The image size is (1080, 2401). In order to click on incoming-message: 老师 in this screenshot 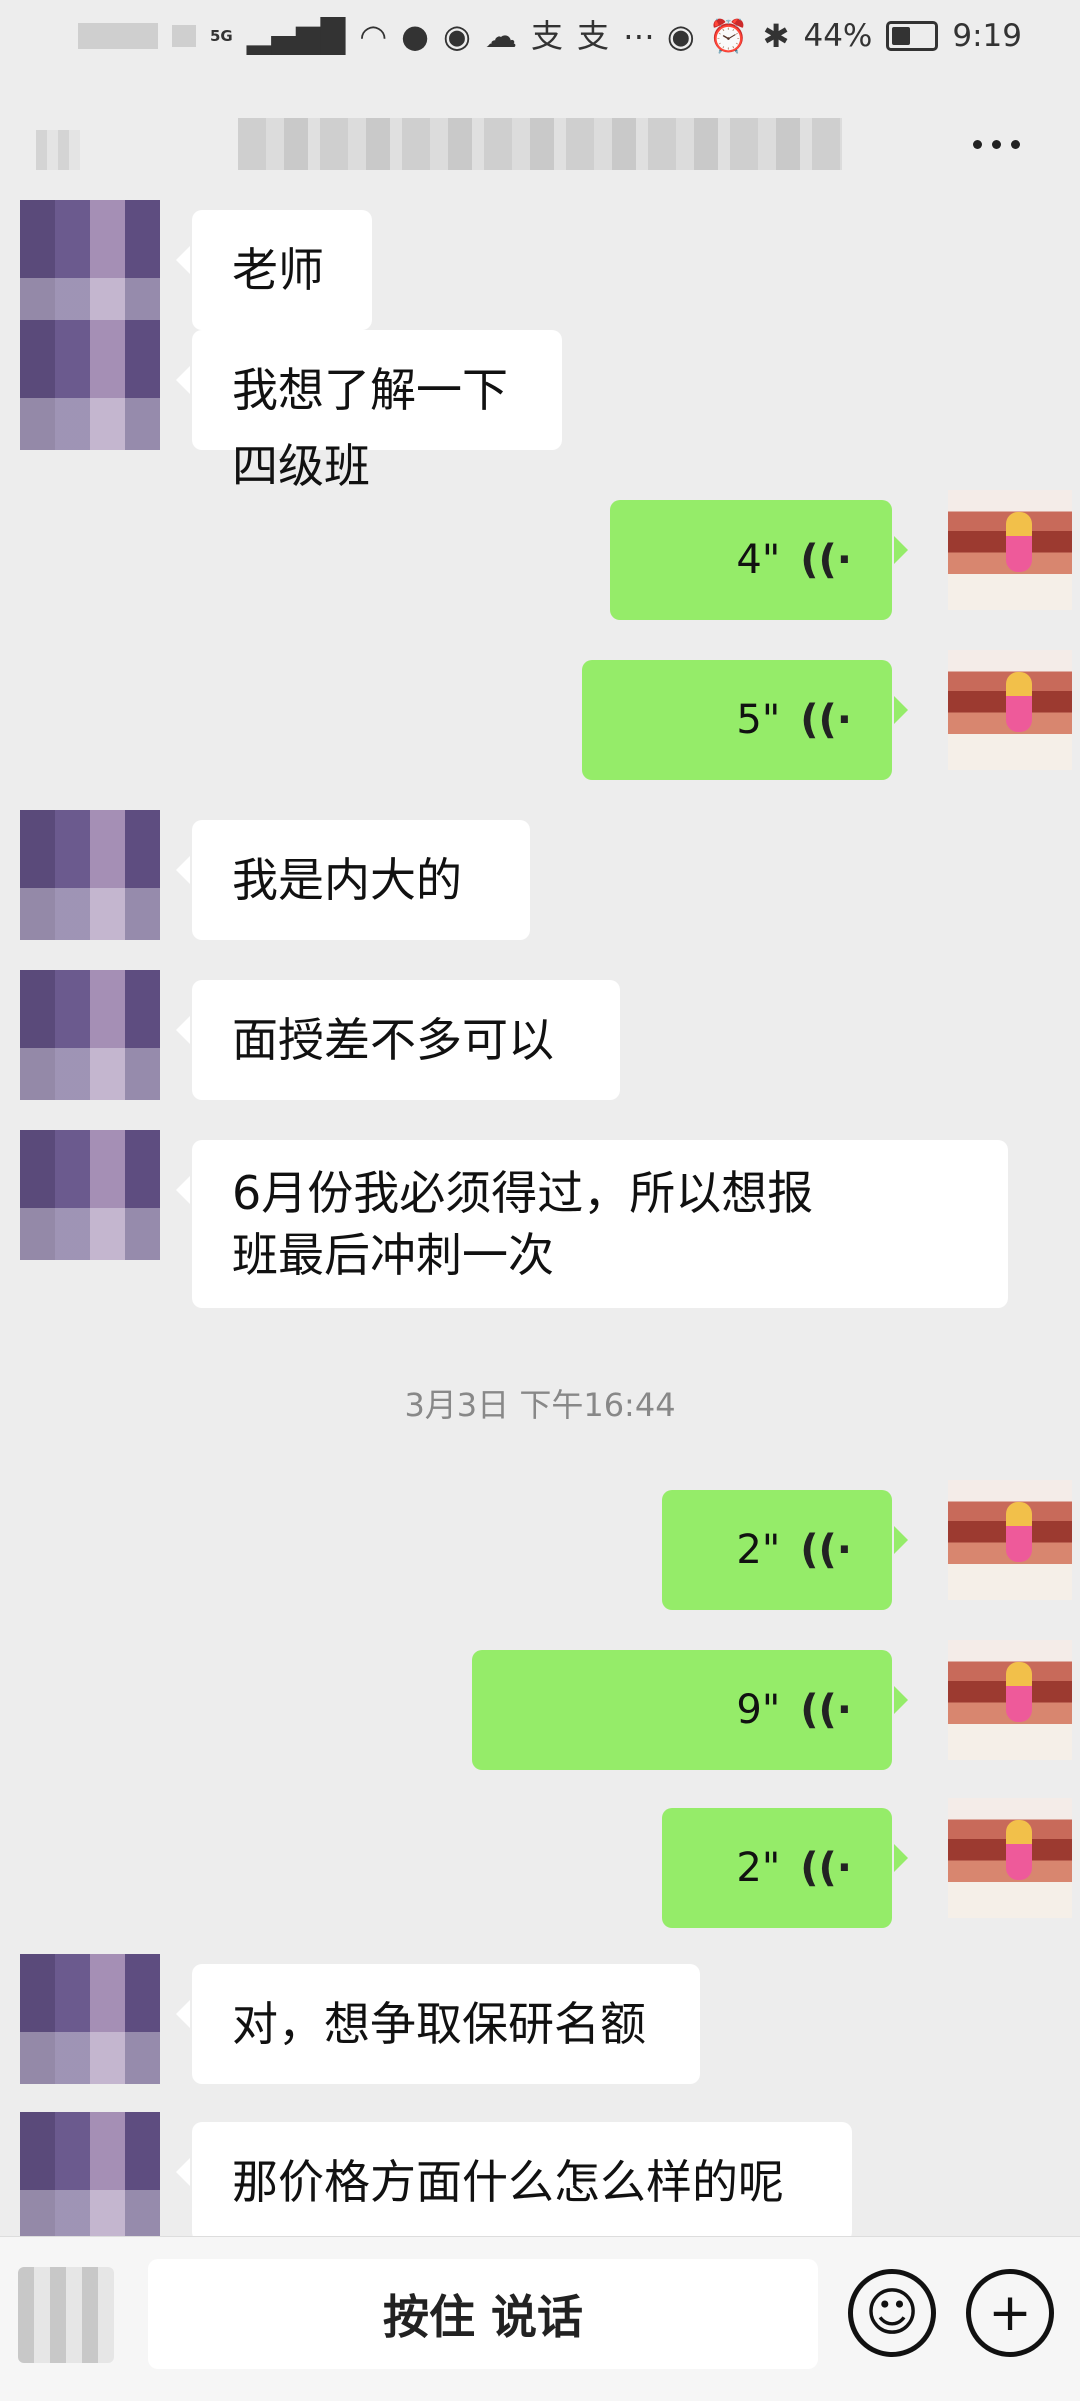, I will do `click(540, 270)`.